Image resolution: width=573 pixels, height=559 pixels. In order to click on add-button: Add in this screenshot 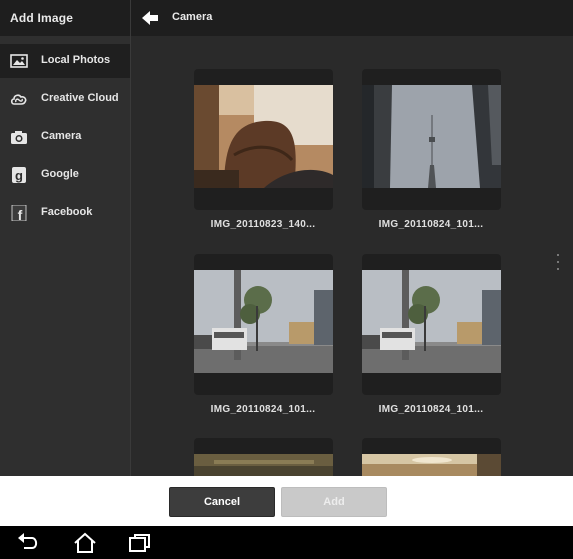, I will do `click(334, 502)`.